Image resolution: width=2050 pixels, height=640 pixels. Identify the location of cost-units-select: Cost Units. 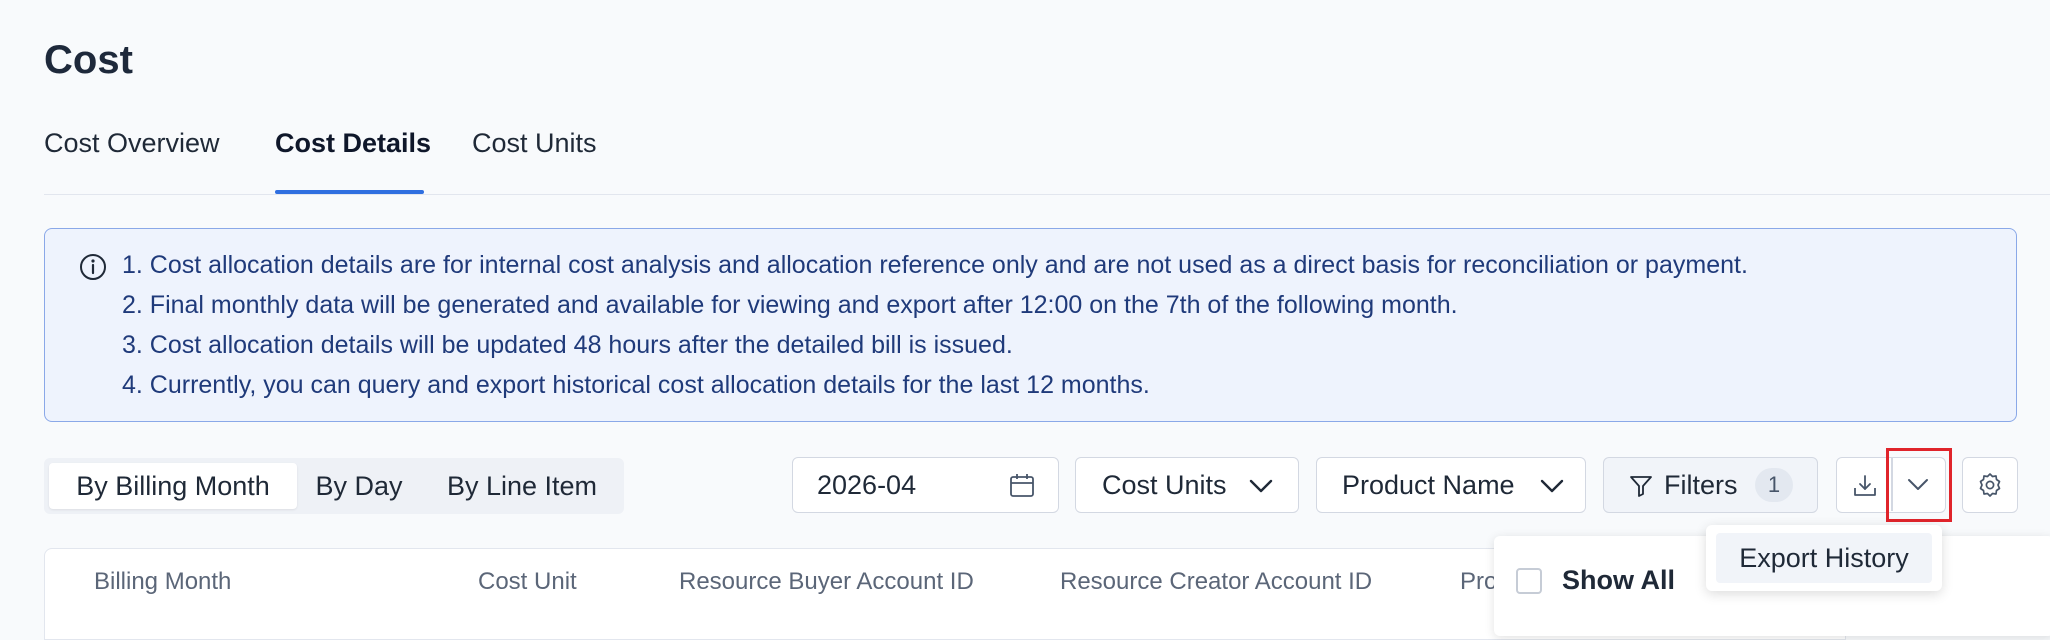
(1187, 485).